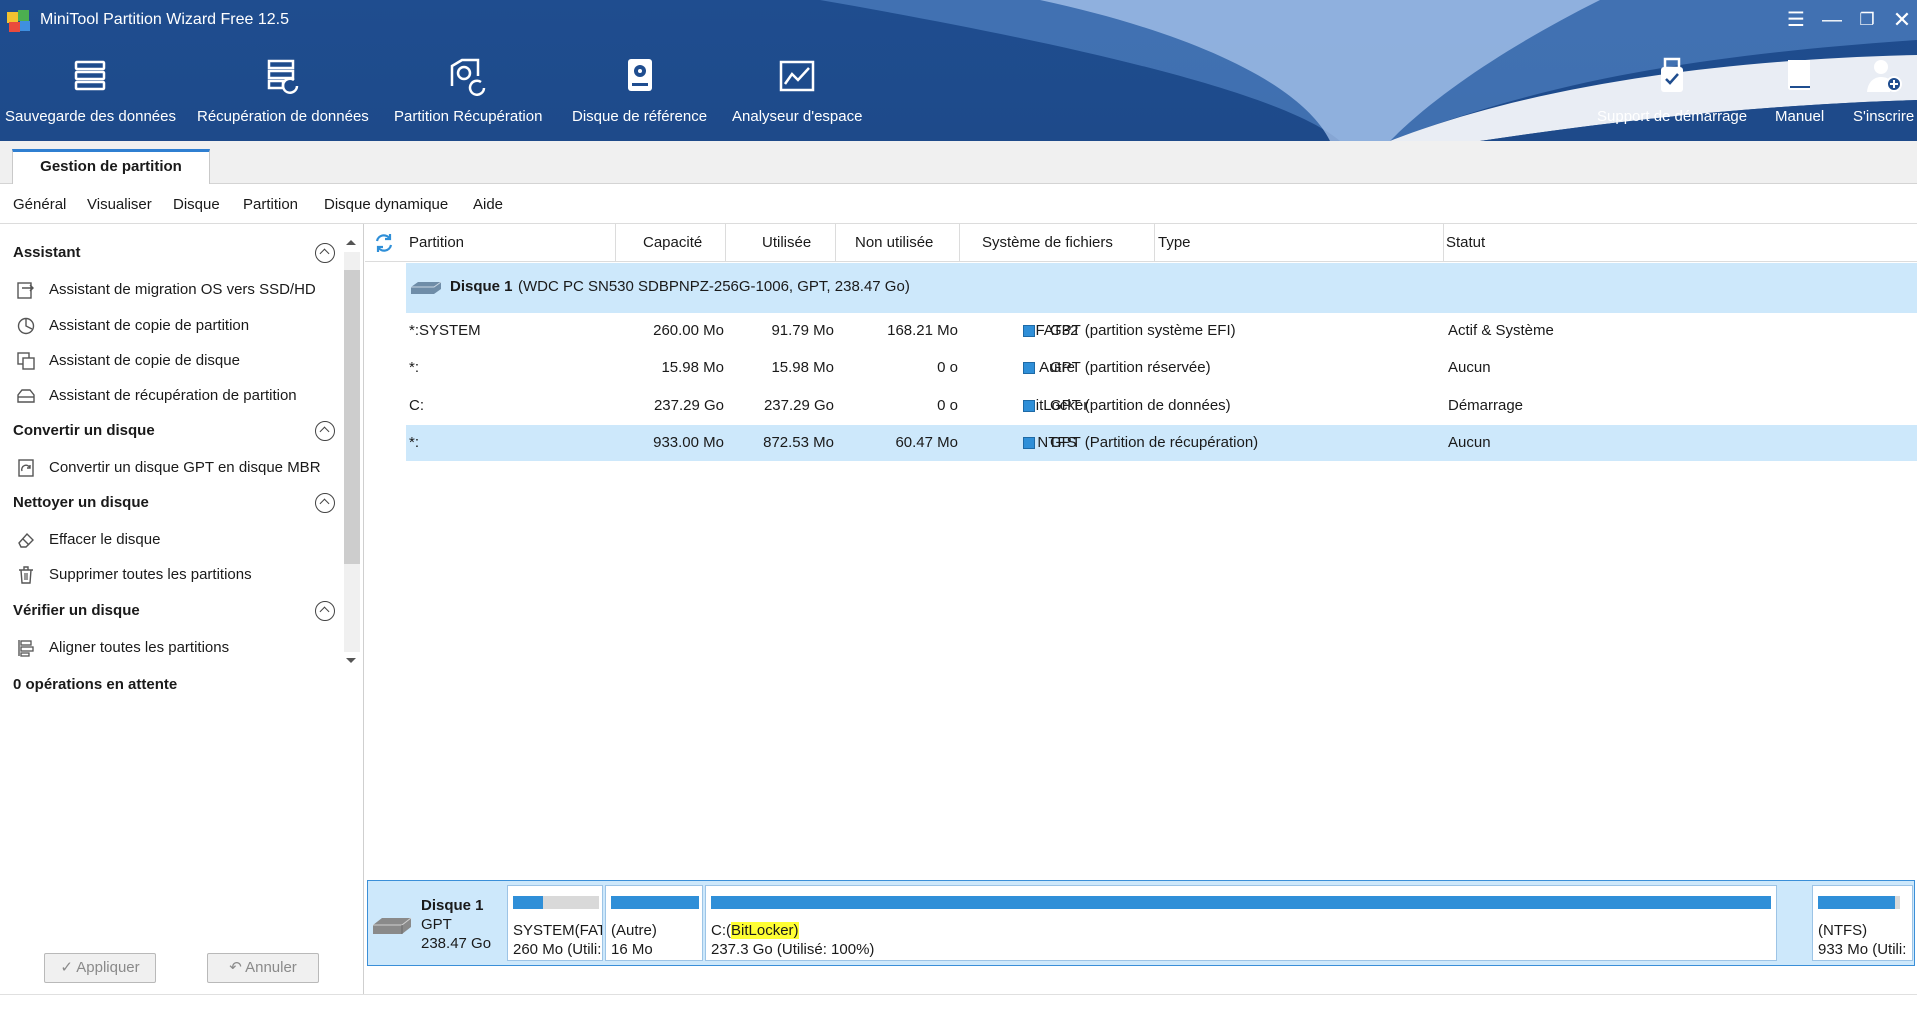 This screenshot has width=1917, height=1018. Describe the element at coordinates (164, 19) in the screenshot. I see `app-title: MiniTool Partition Wizard Free 12.5` at that location.